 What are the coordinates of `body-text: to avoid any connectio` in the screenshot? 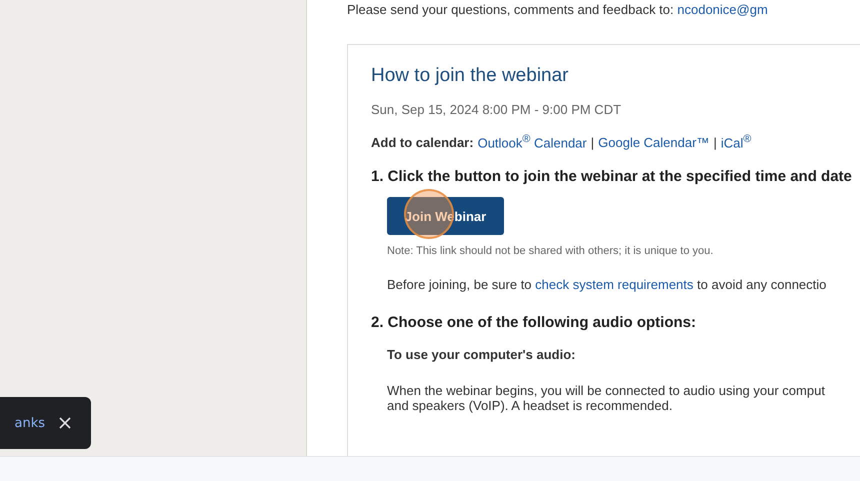 It's located at (761, 284).